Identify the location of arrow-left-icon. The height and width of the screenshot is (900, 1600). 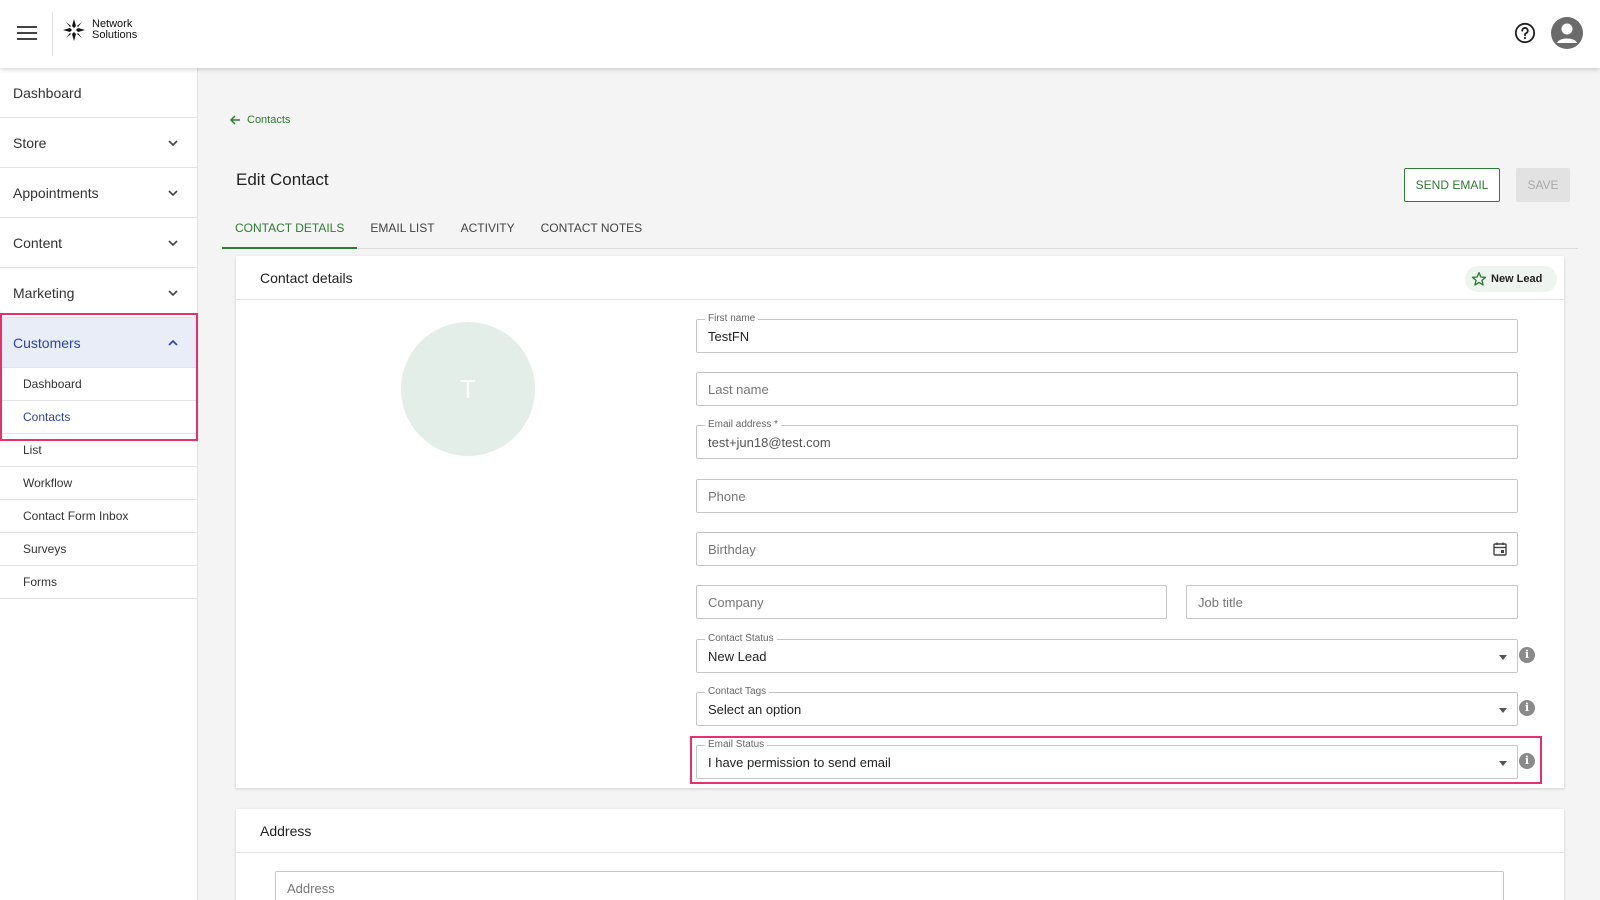
(234, 120).